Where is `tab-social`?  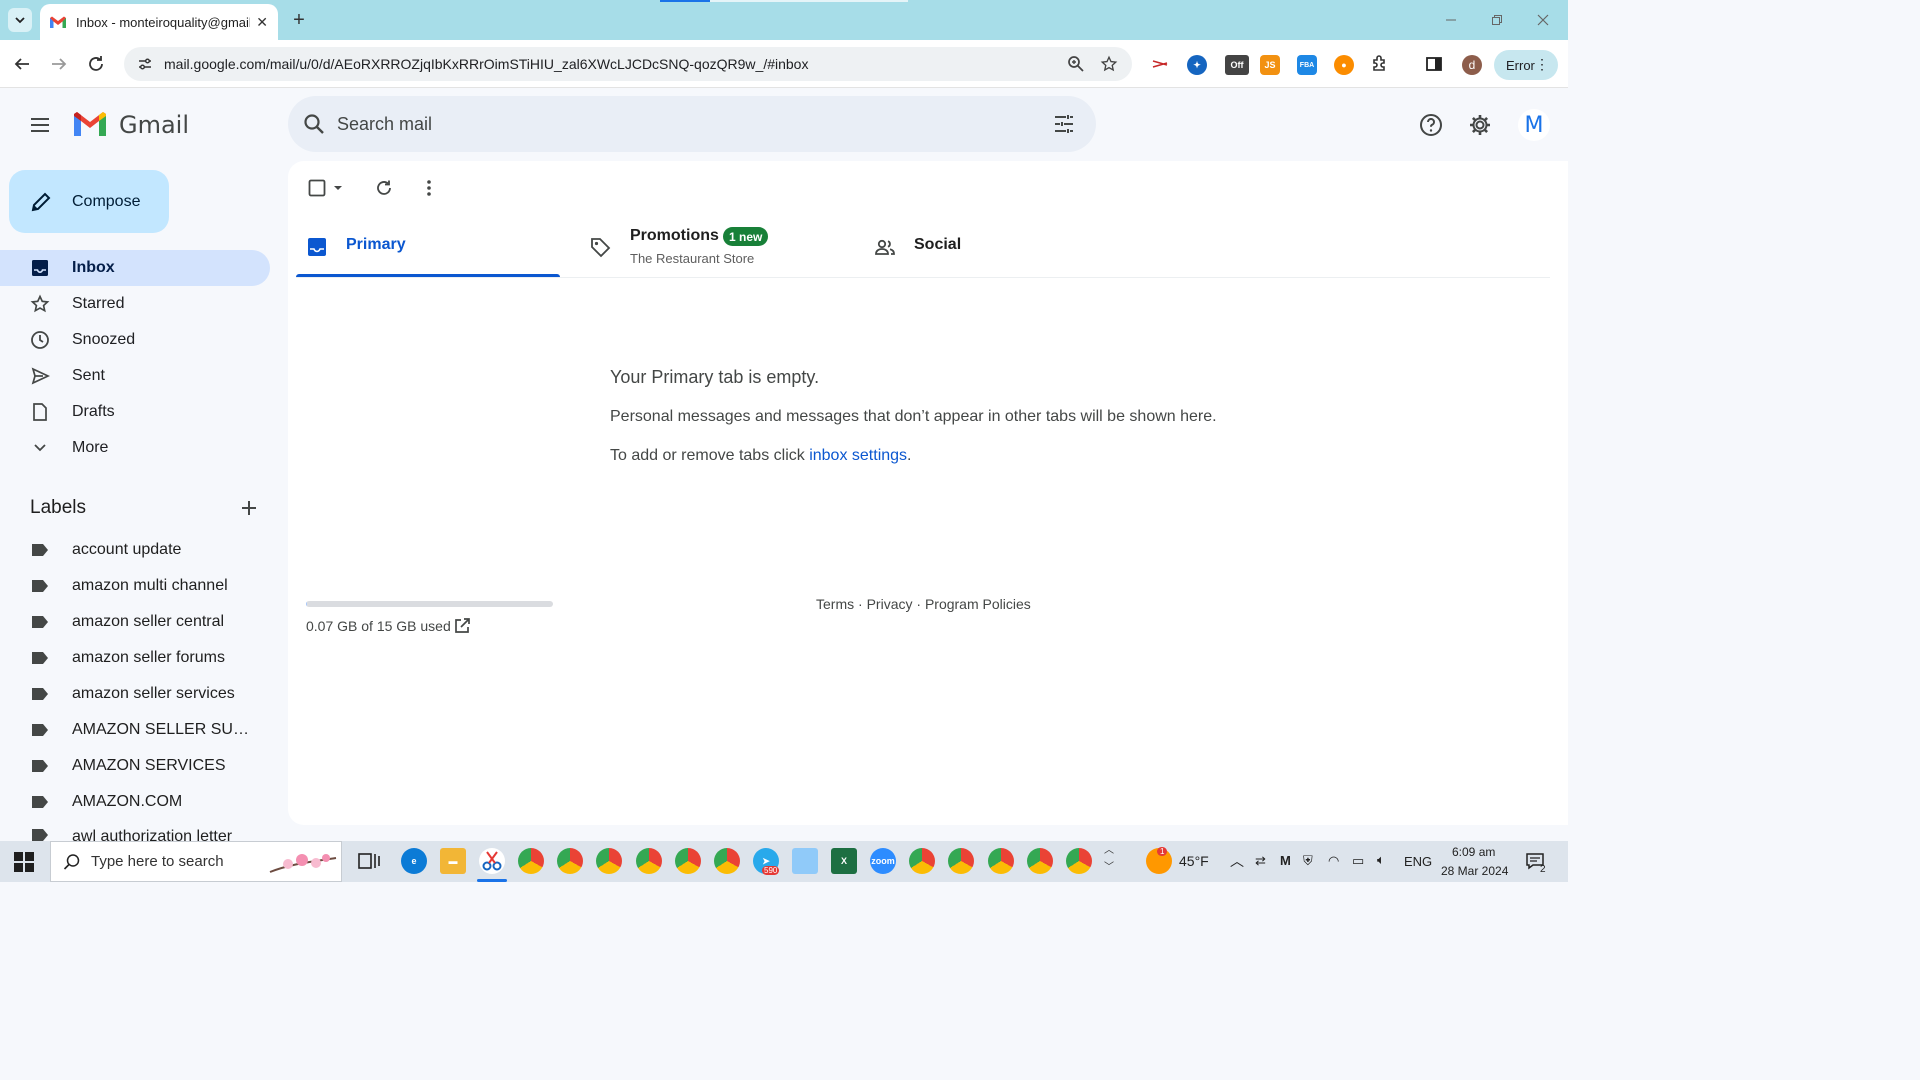 tab-social is located at coordinates (996, 247).